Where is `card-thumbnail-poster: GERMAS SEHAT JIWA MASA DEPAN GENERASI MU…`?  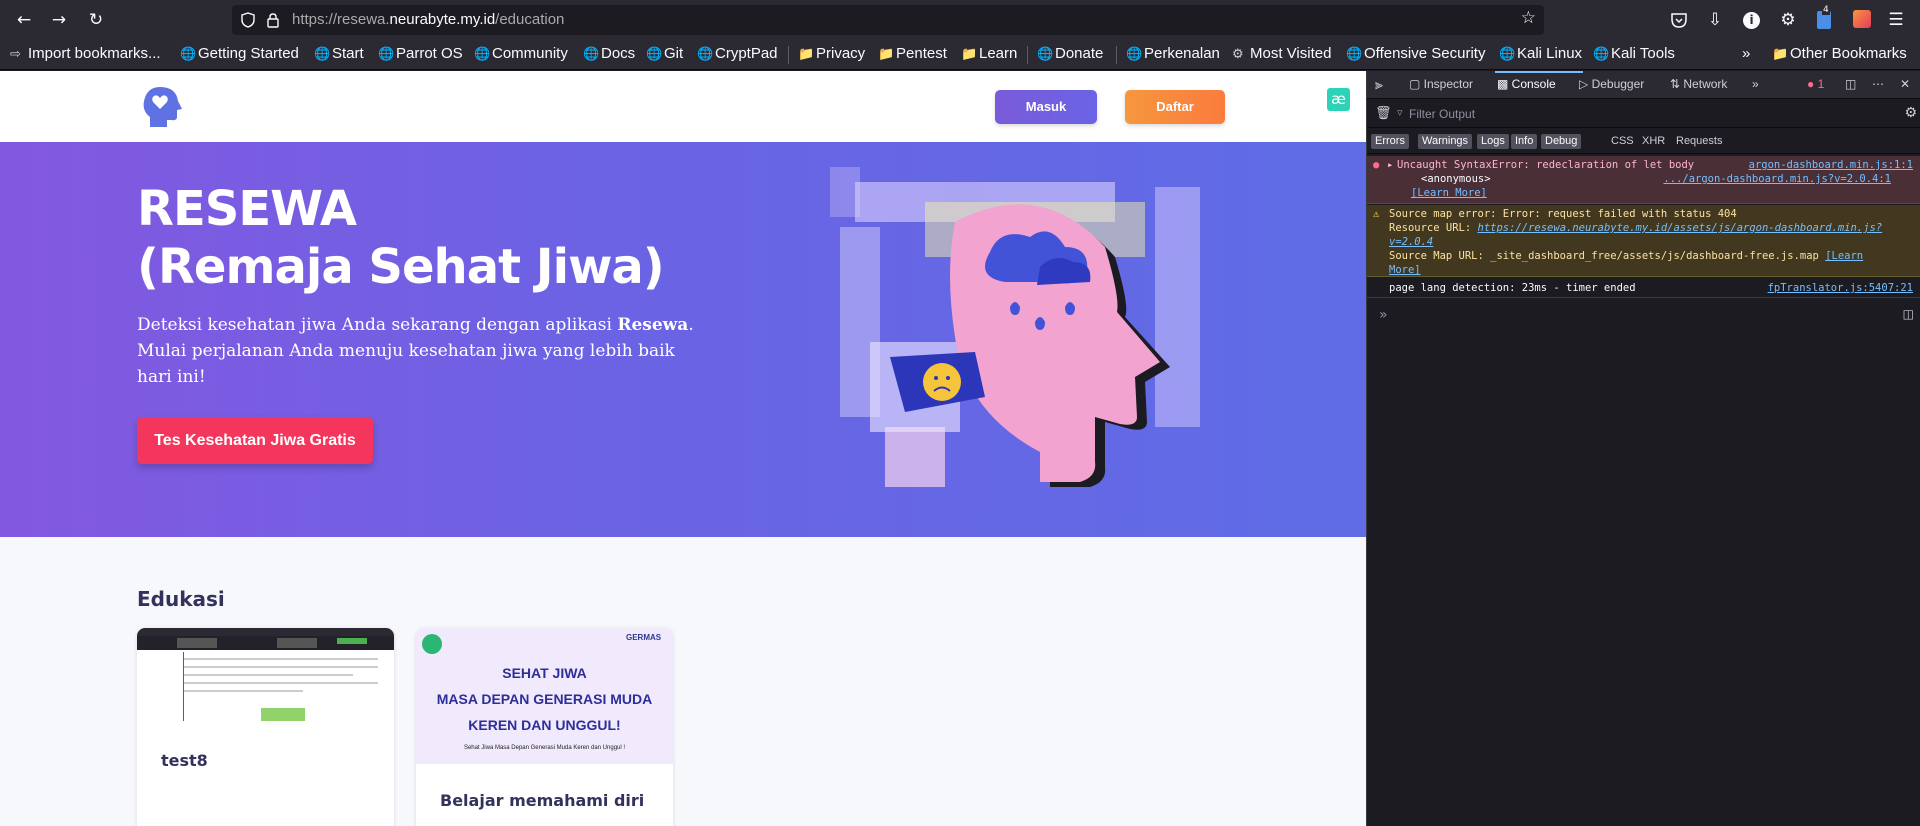
card-thumbnail-poster: GERMAS SEHAT JIWA MASA DEPAN GENERASI MU… is located at coordinates (544, 696).